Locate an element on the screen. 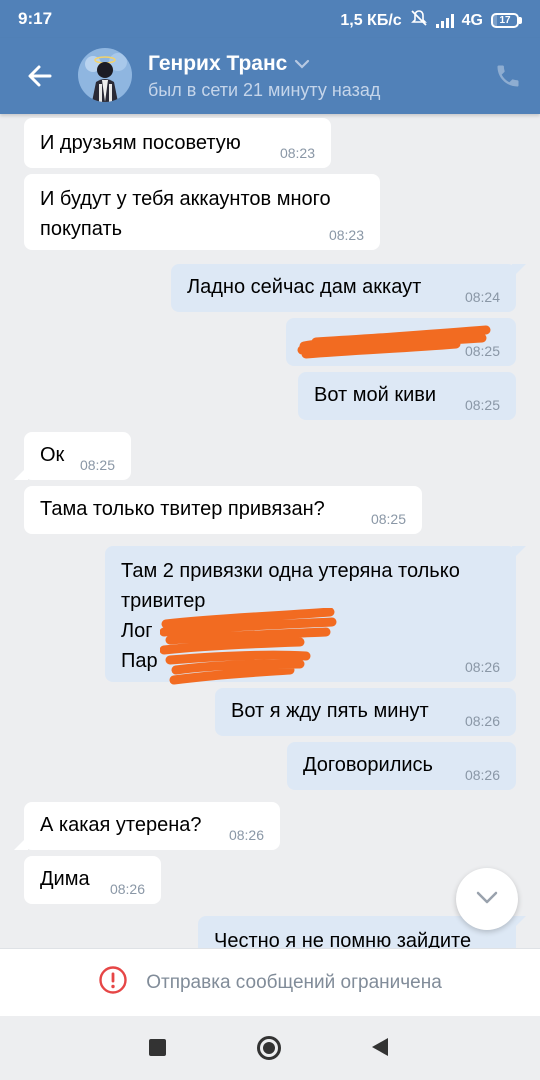 This screenshot has height=1080, width=540. contact-name: Генрих Транс is located at coordinates (229, 64).